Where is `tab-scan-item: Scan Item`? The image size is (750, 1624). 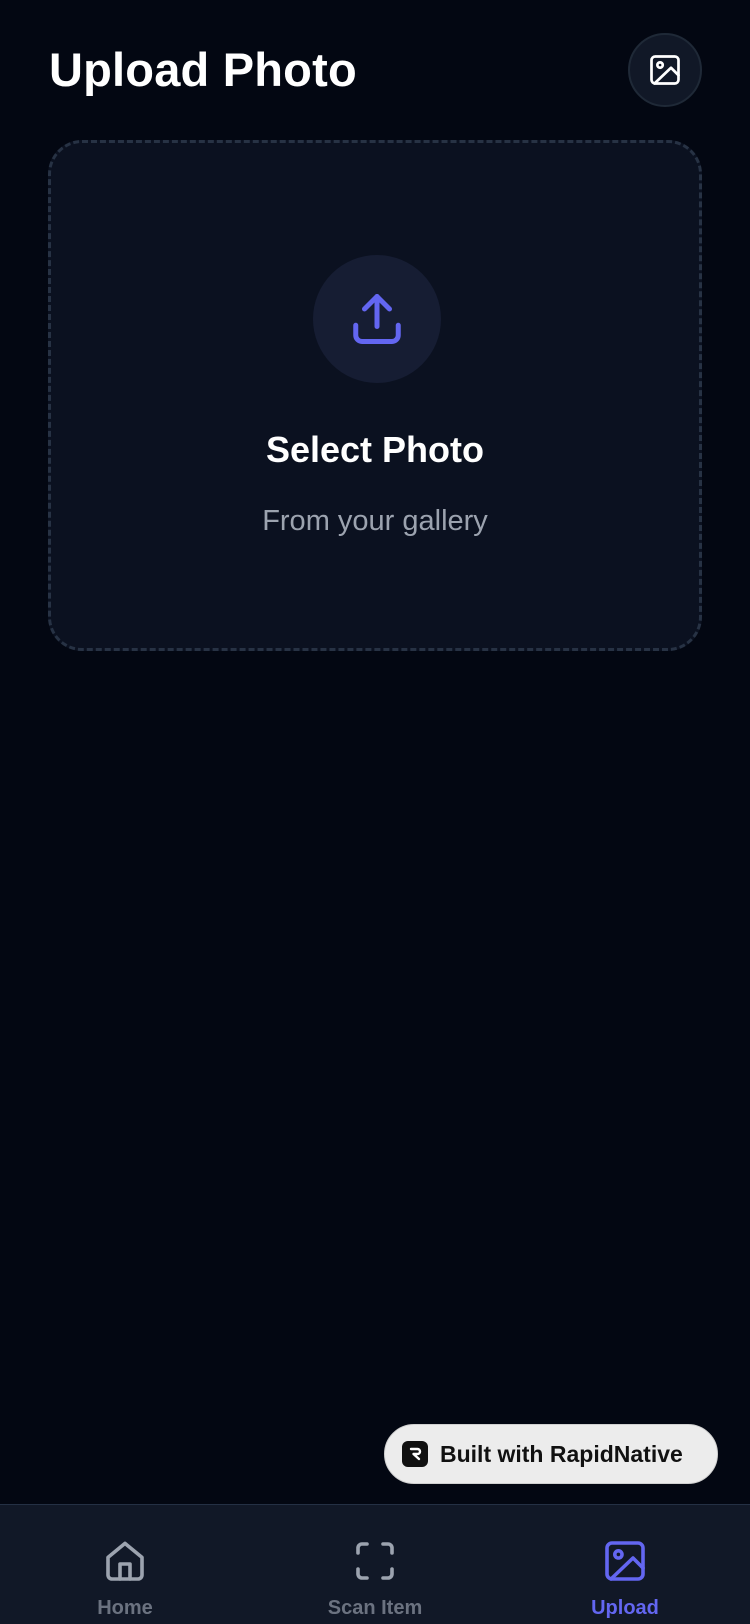
tab-scan-item: Scan Item is located at coordinates (375, 1564).